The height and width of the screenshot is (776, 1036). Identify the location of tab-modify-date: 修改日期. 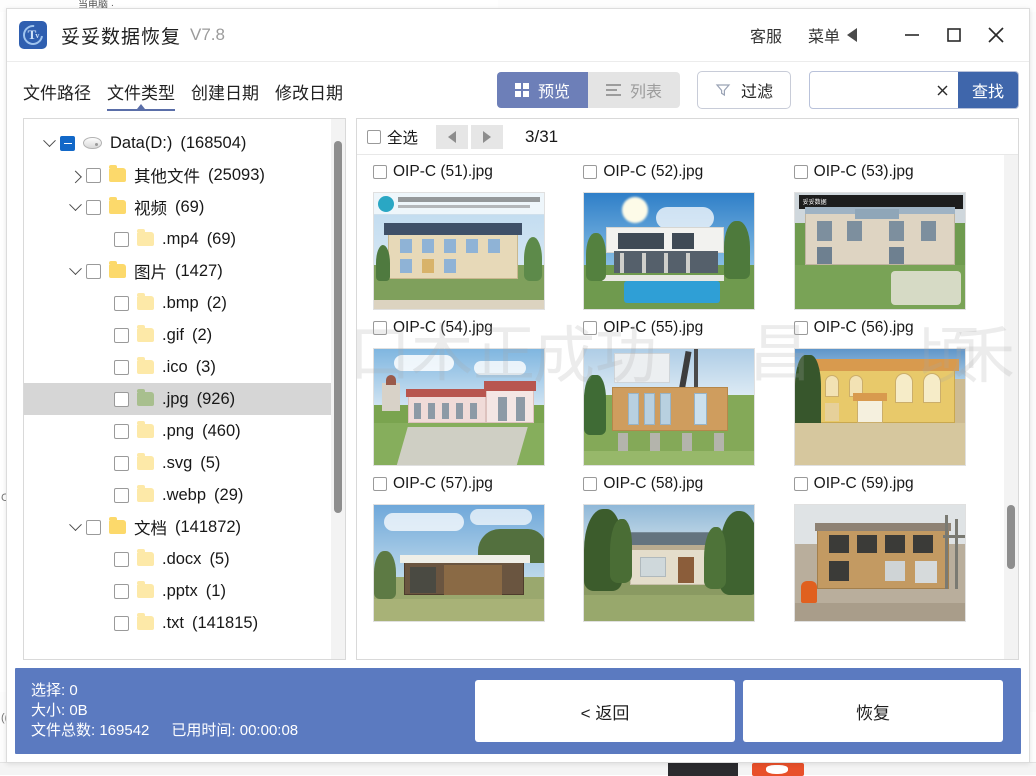
(309, 90).